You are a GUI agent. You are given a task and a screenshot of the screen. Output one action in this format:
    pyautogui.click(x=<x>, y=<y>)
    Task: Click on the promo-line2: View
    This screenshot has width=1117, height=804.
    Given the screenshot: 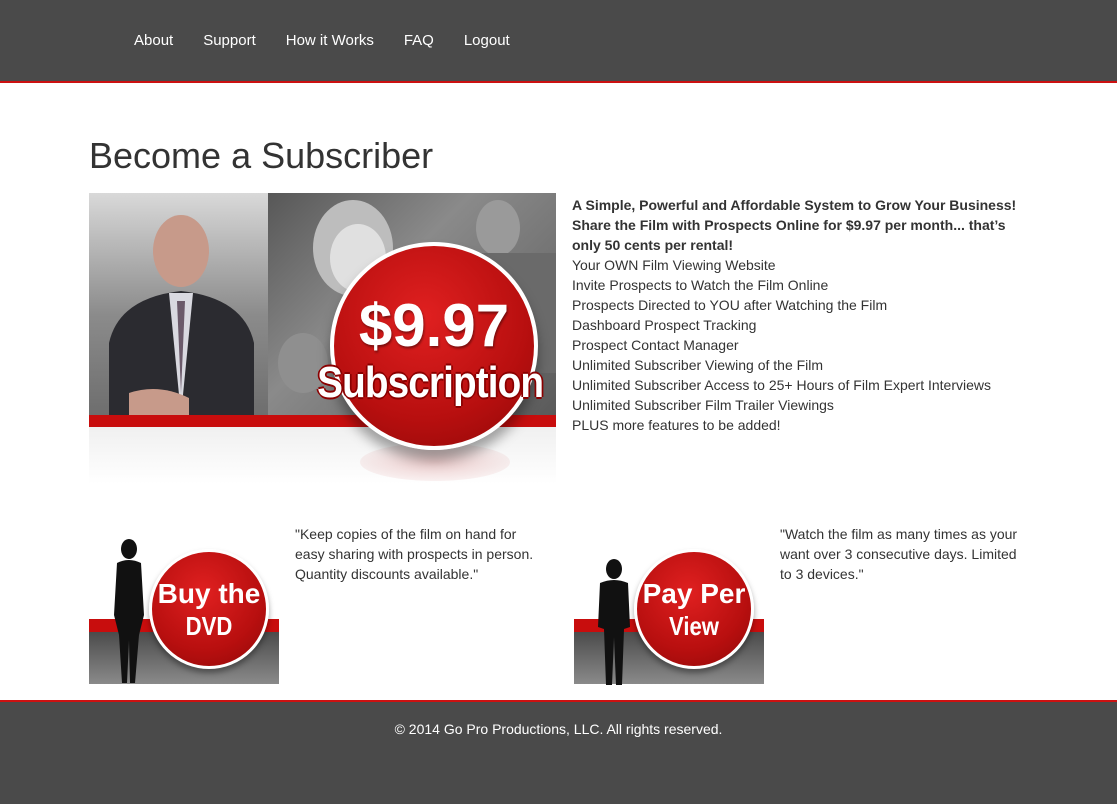 What is the action you would take?
    pyautogui.click(x=694, y=626)
    